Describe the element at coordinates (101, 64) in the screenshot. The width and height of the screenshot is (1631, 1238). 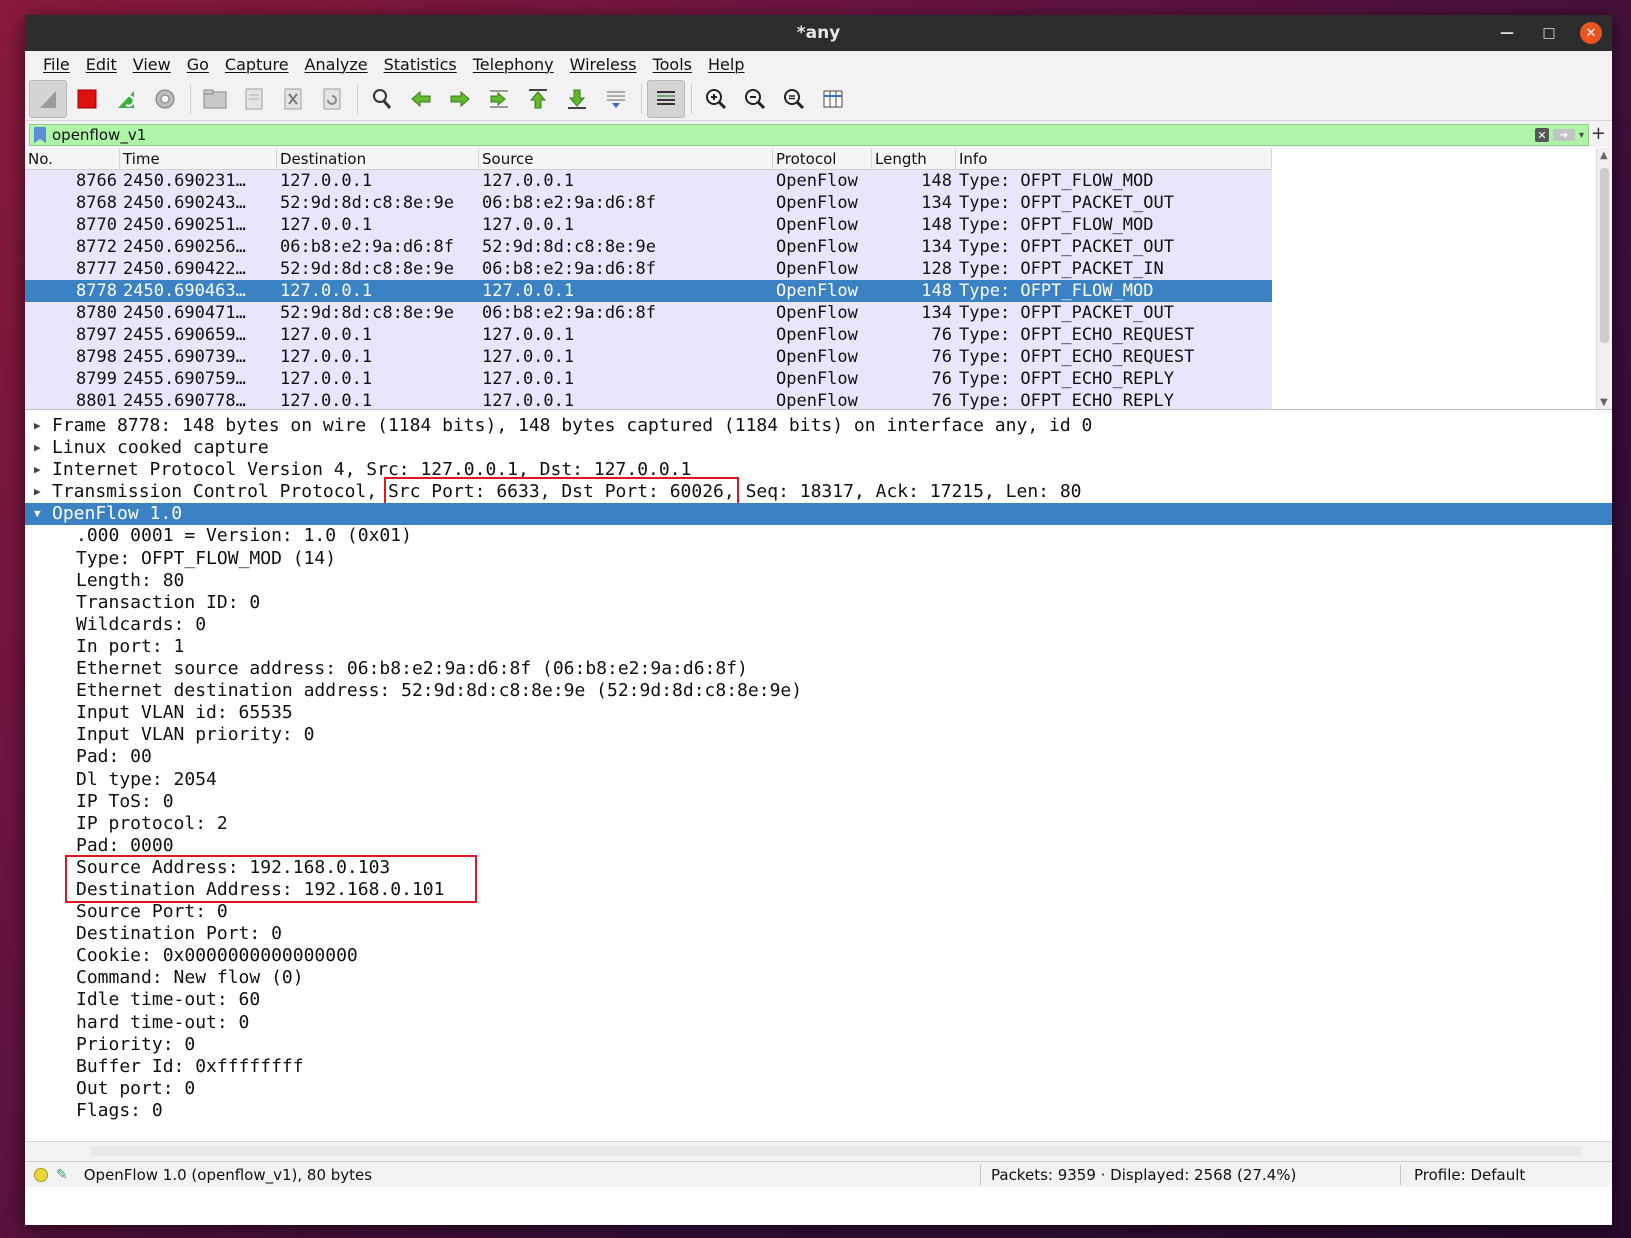
I see `menu-edit: Edit` at that location.